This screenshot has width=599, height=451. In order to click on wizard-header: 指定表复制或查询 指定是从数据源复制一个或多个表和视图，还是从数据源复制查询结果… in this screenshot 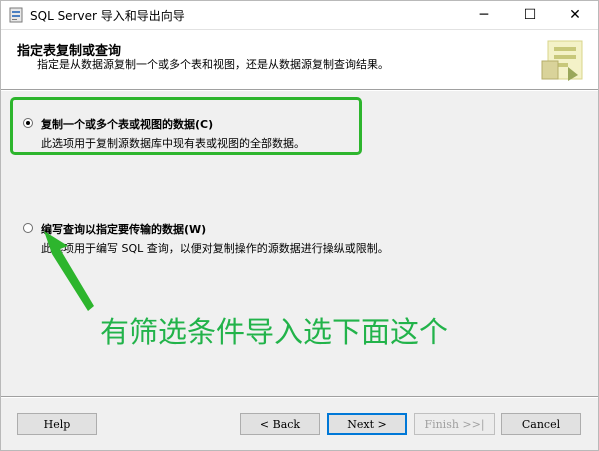, I will do `click(299, 59)`.